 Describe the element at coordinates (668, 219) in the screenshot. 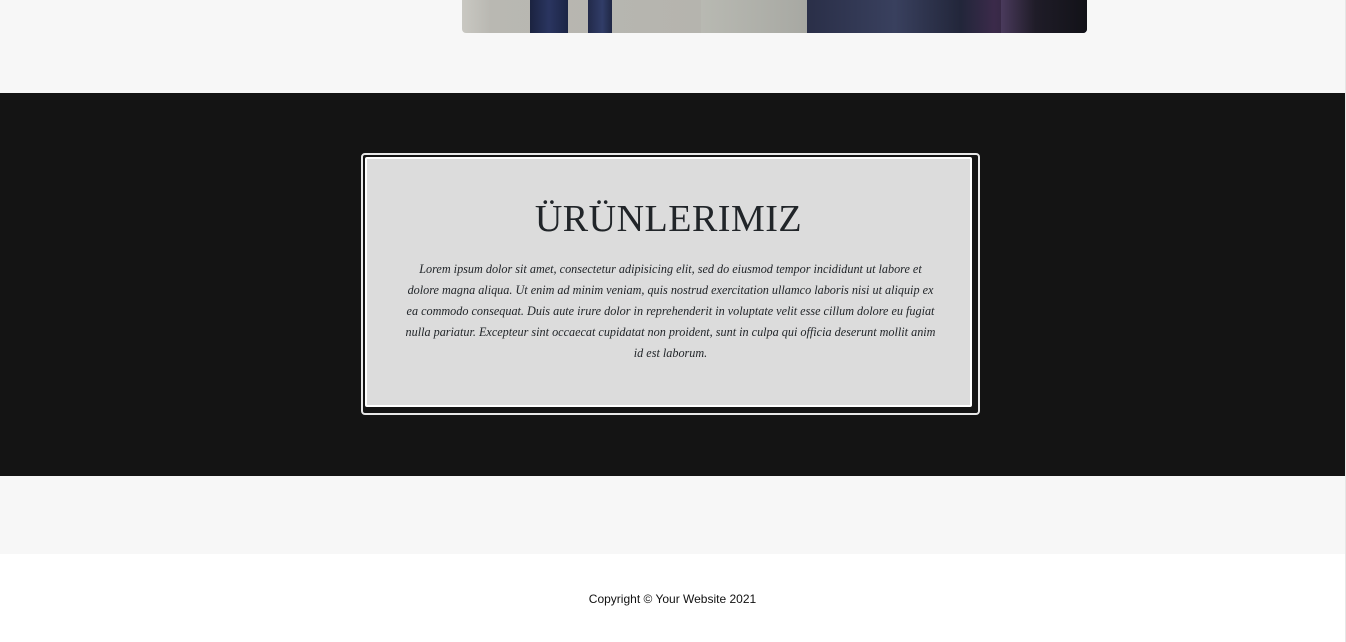

I see `products-title: ÜRÜNLERIMIZ` at that location.